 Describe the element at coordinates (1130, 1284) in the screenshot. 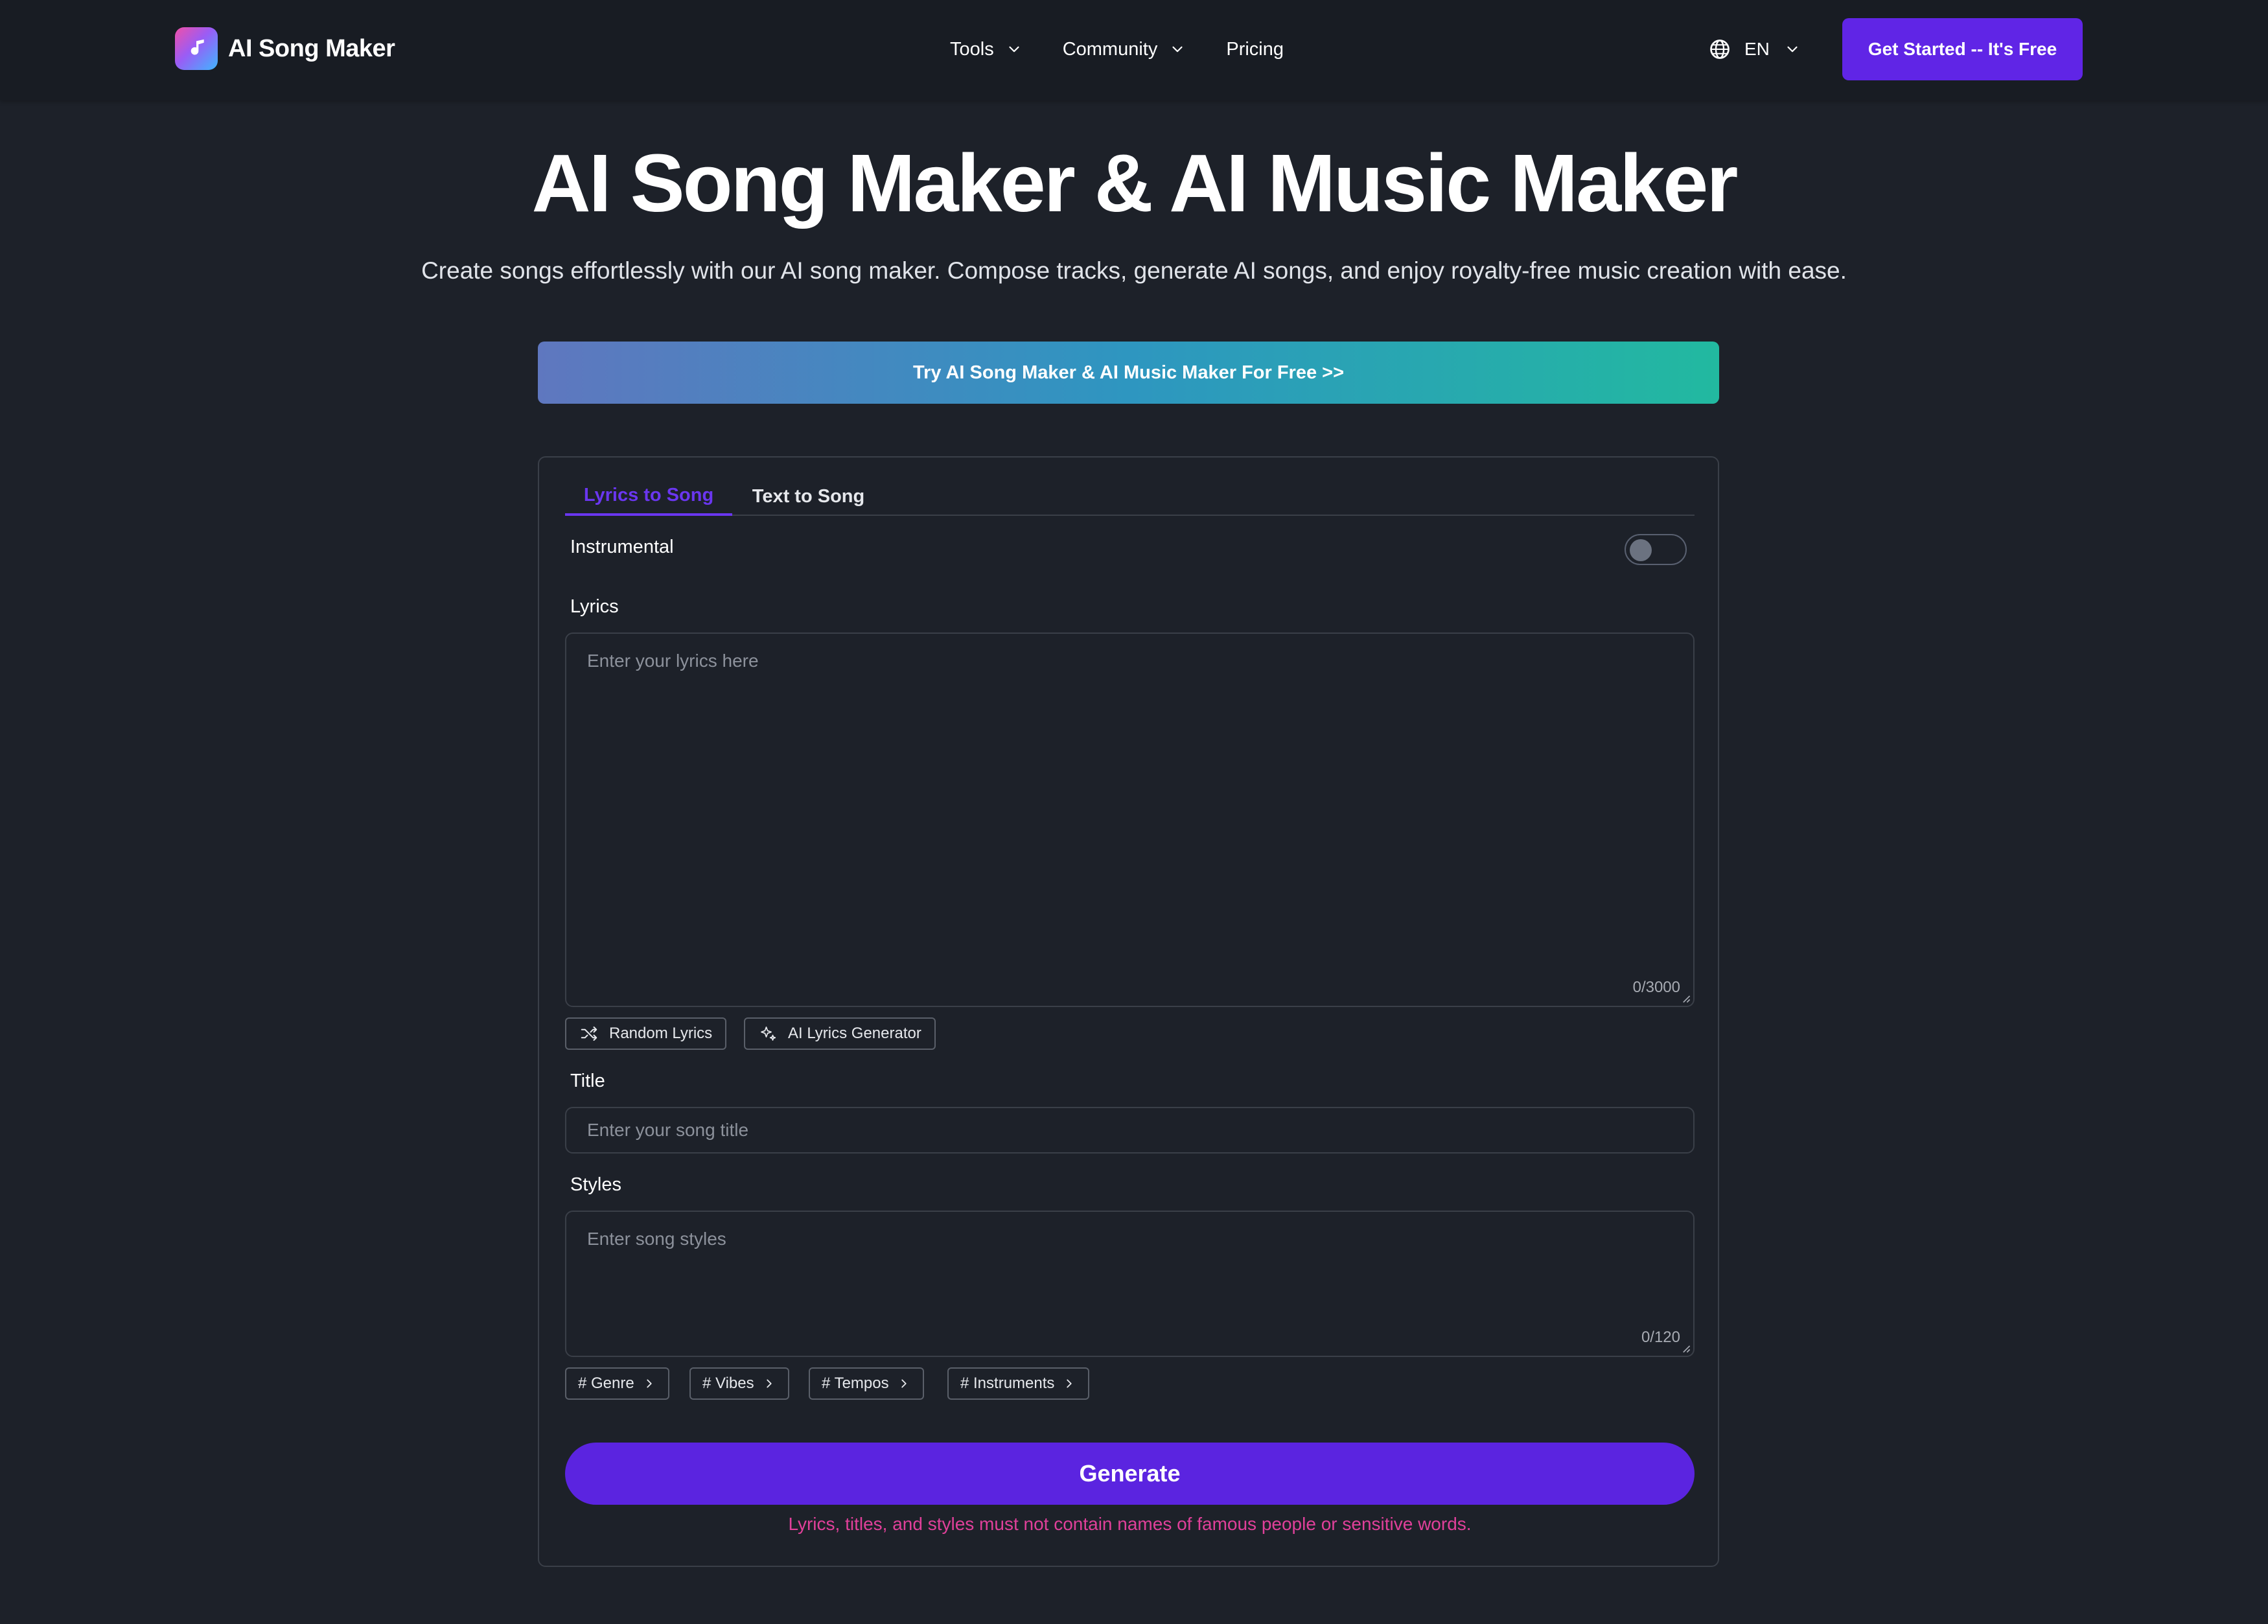

I see `styles-textarea: Enter song styles 0/120` at that location.